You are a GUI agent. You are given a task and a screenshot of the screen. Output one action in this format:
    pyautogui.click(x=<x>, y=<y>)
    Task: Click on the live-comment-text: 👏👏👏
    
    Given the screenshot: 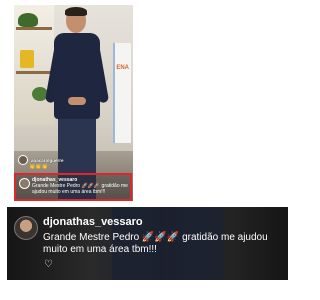 What is the action you would take?
    pyautogui.click(x=38, y=167)
    